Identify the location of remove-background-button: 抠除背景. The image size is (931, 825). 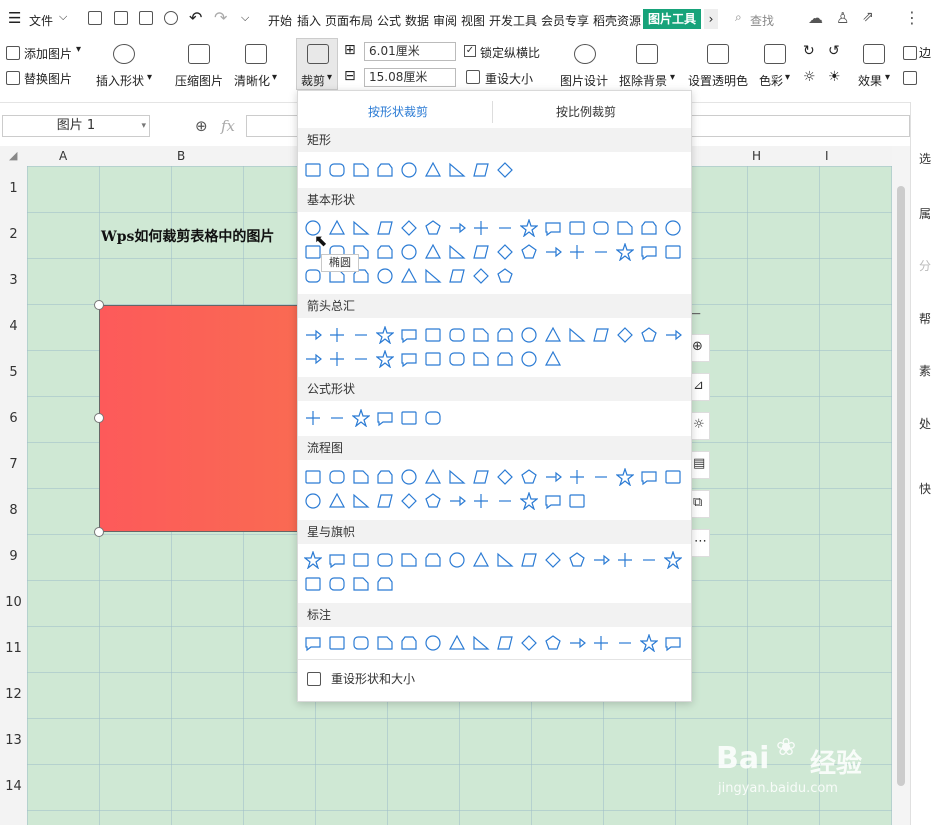
(643, 80).